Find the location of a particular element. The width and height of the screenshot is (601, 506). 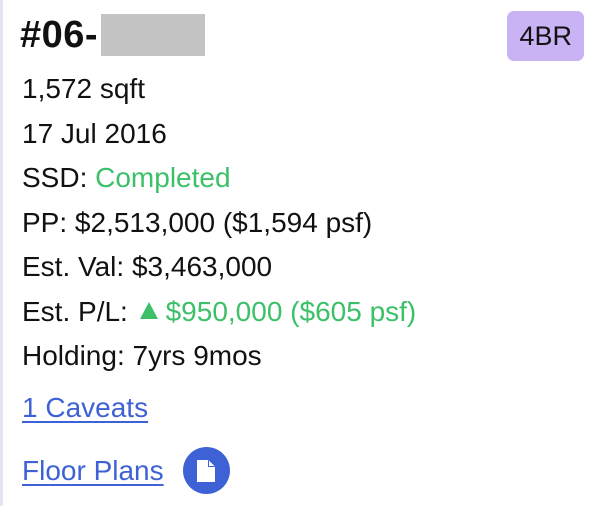

purchase-price-line: PP: $2,513,000 ($1,594 psf) is located at coordinates (219, 223).